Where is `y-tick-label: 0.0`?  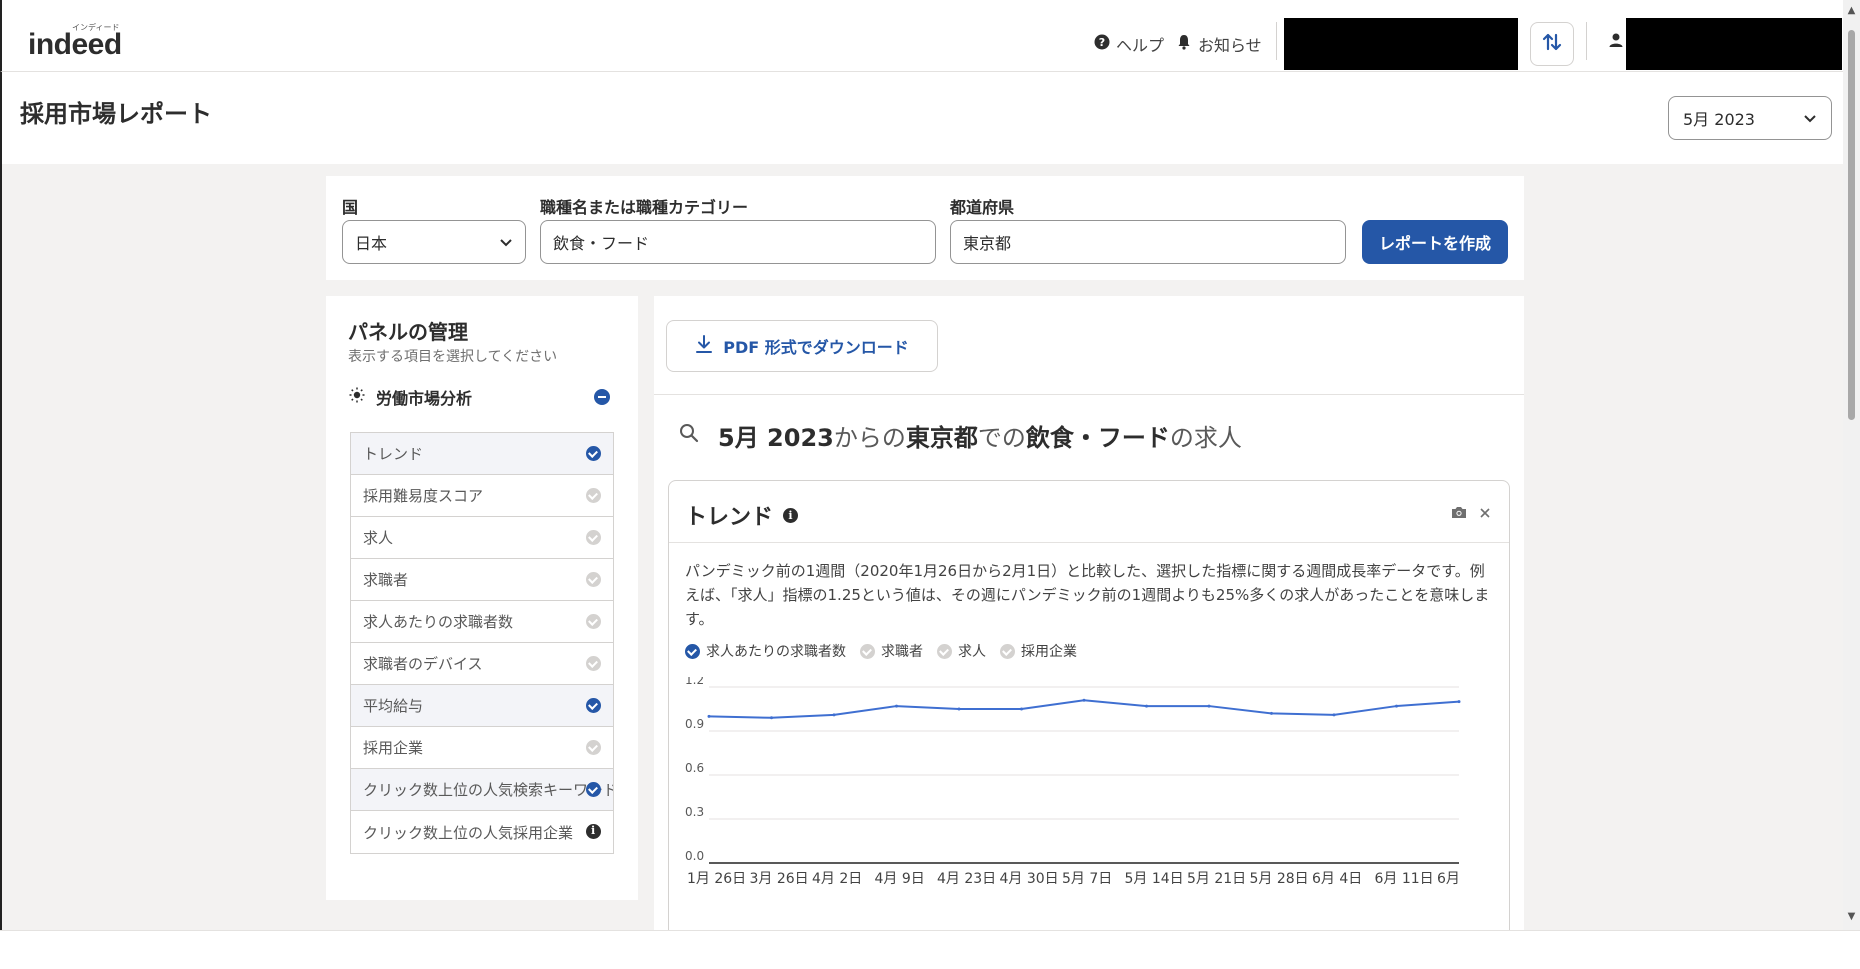
y-tick-label: 0.0 is located at coordinates (694, 856).